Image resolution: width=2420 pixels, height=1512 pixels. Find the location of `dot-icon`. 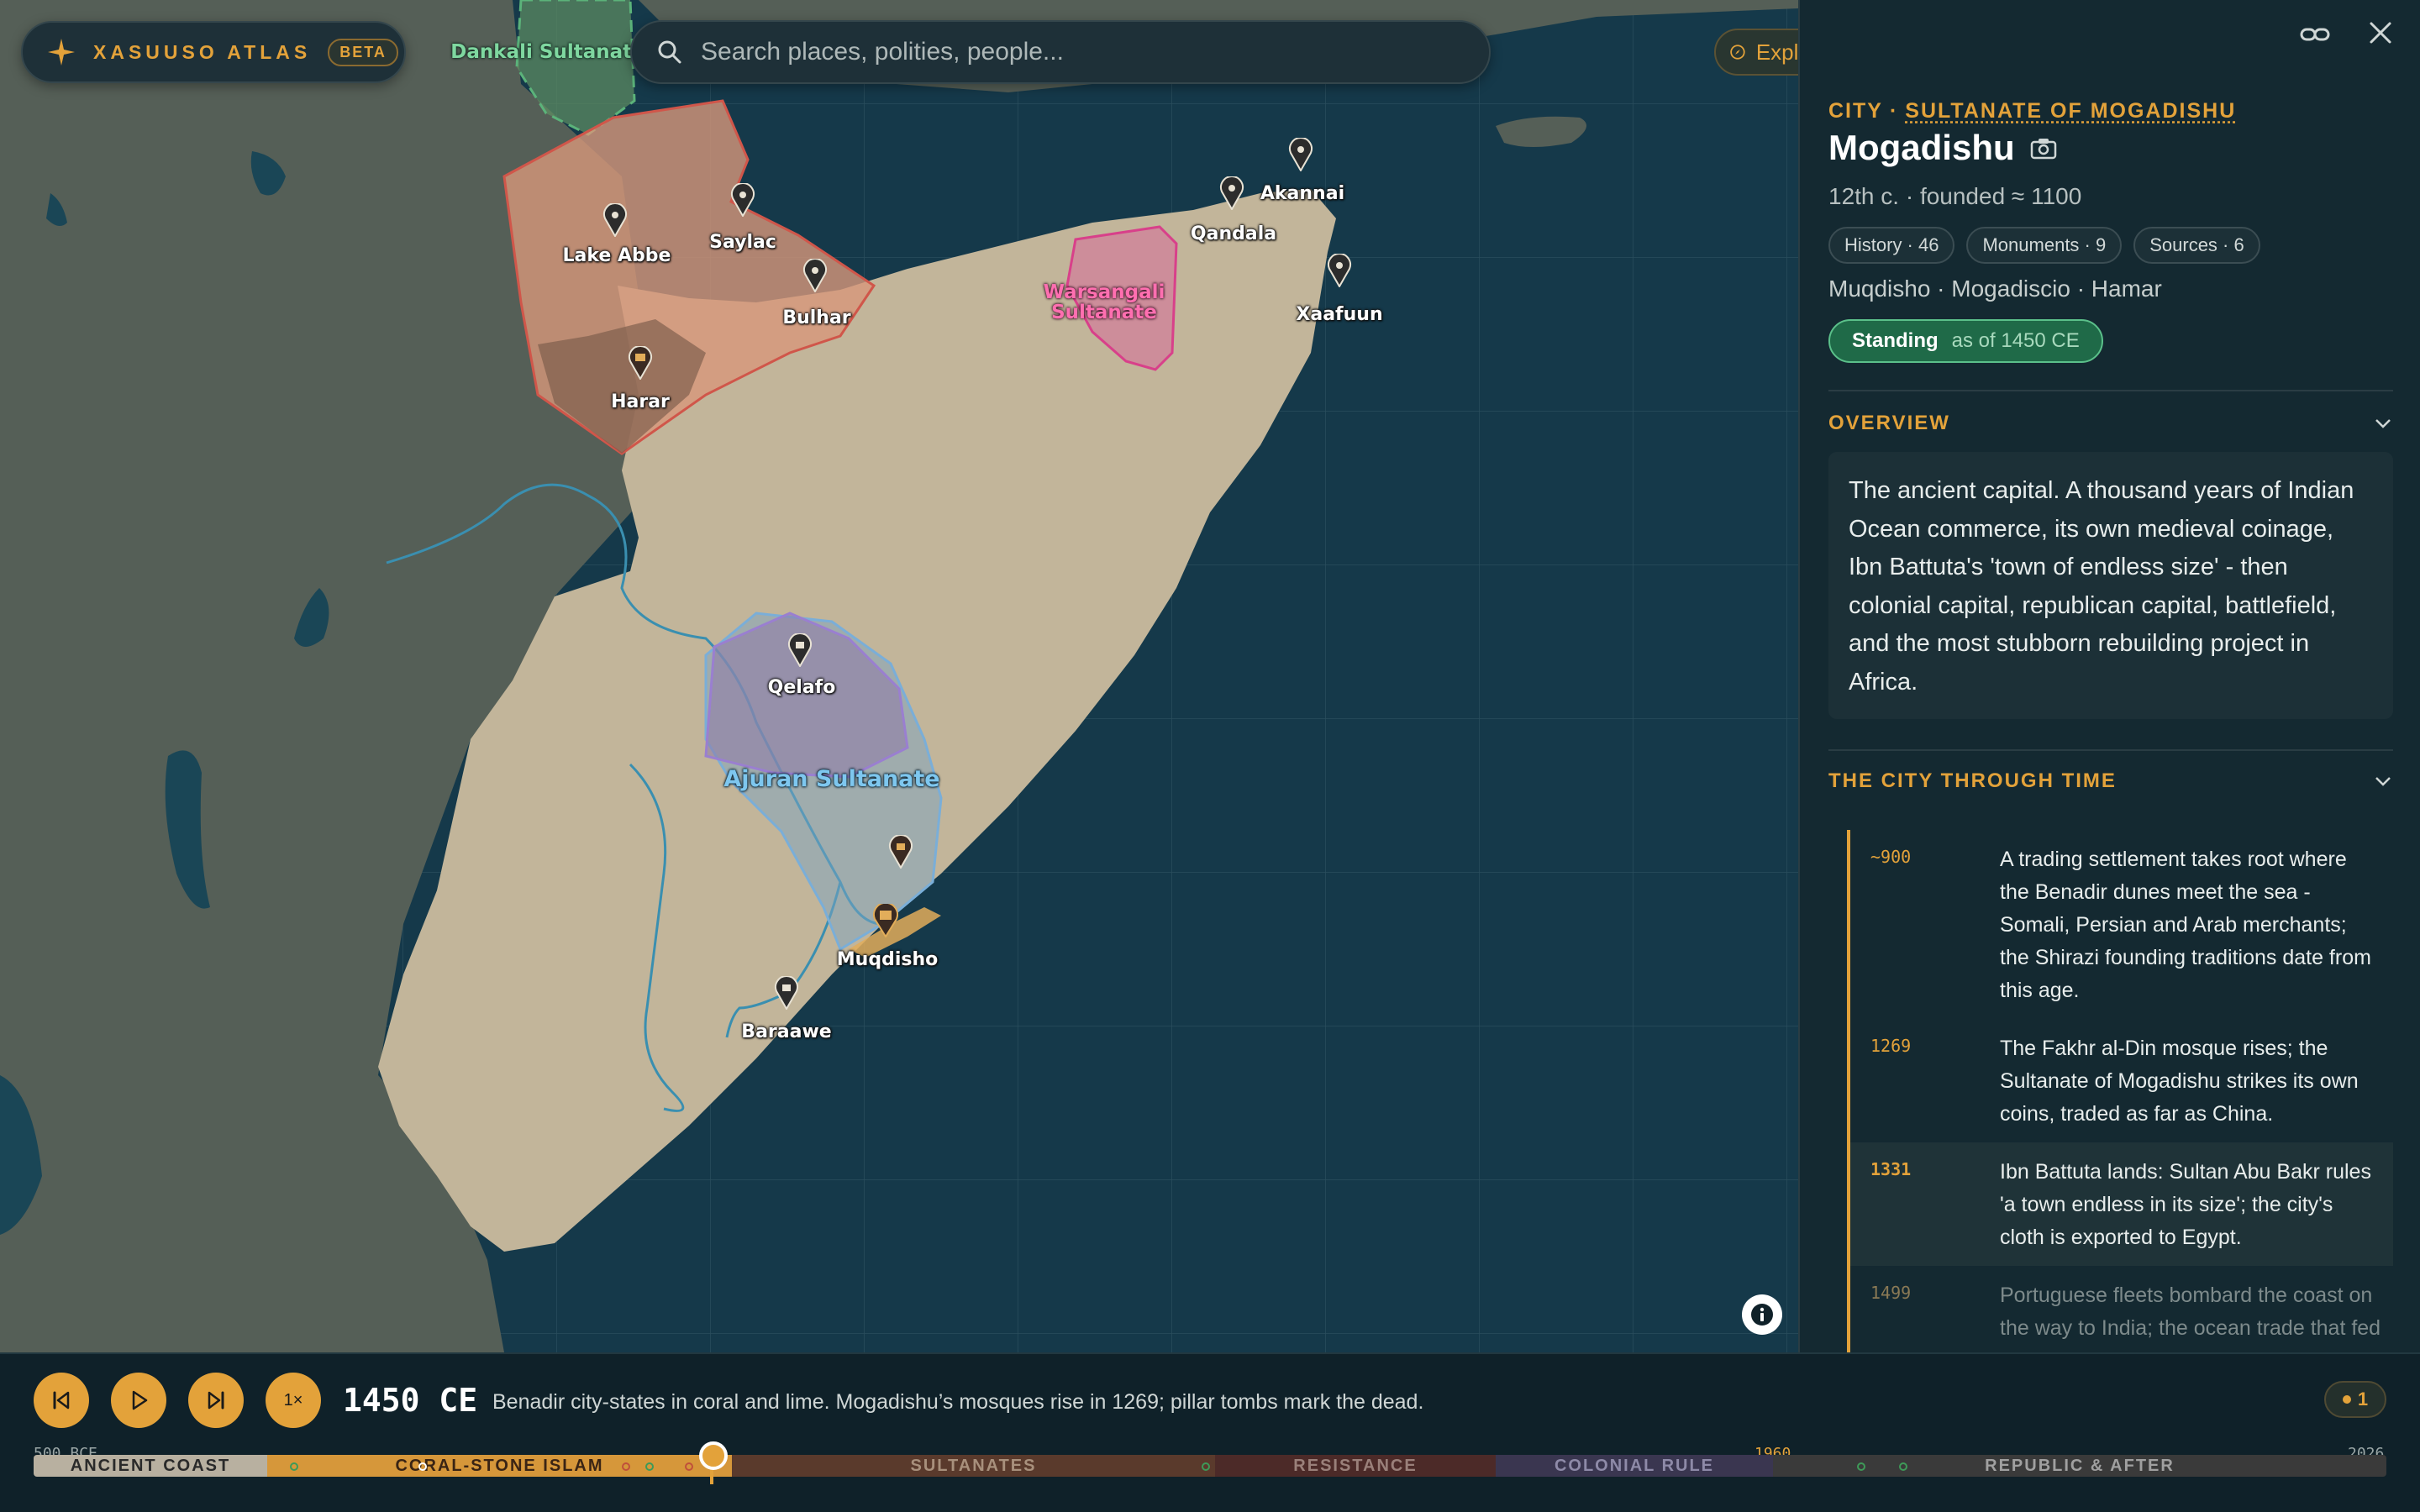

dot-icon is located at coordinates (2346, 1399).